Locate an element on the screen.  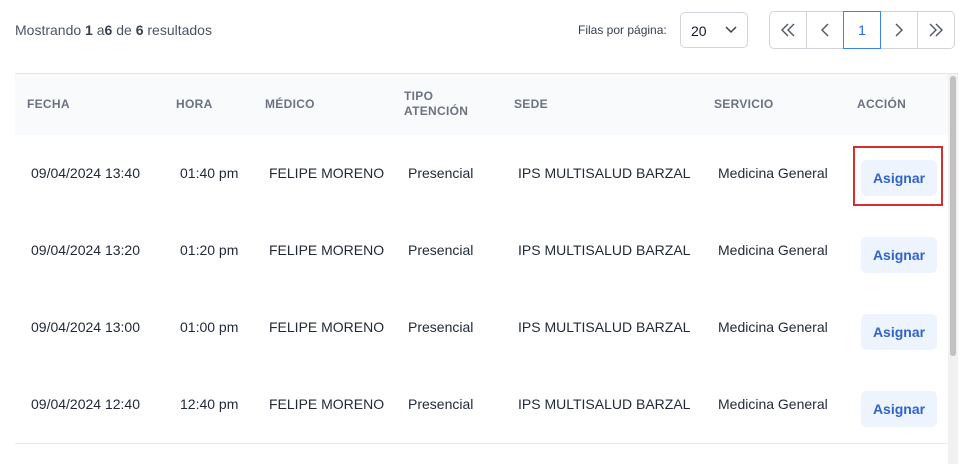
next-page-icon is located at coordinates (899, 30).